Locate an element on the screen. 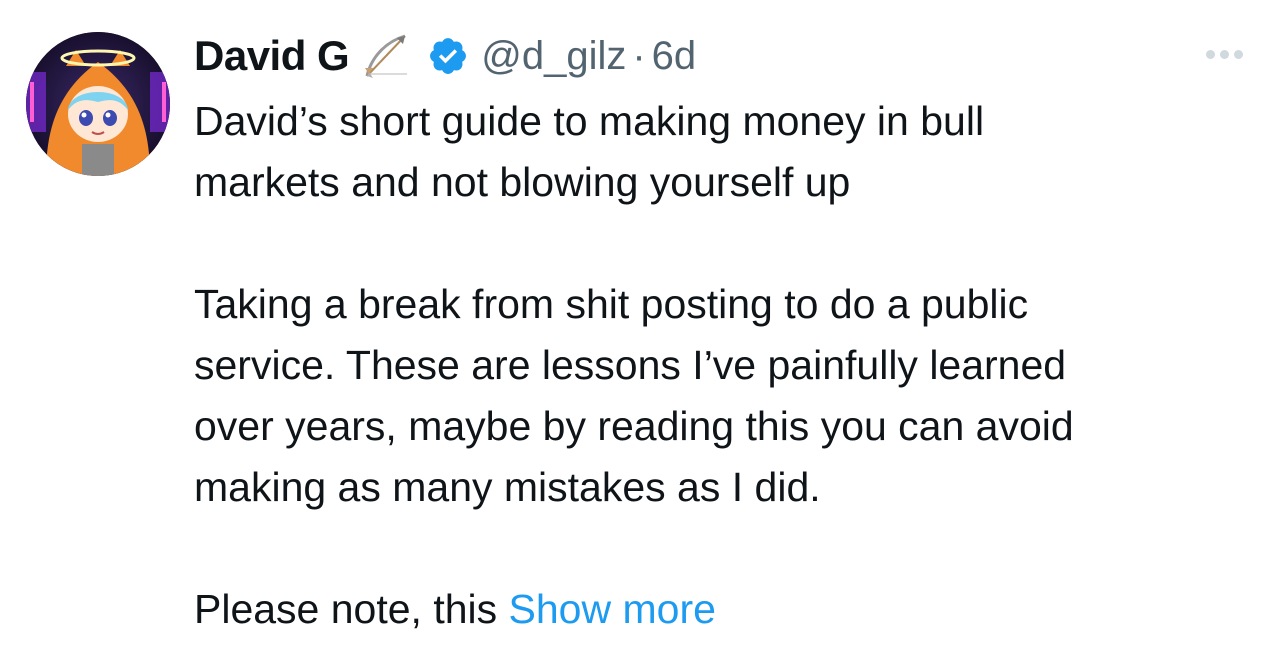 The image size is (1284, 652). verified-badge-icon is located at coordinates (448, 56).